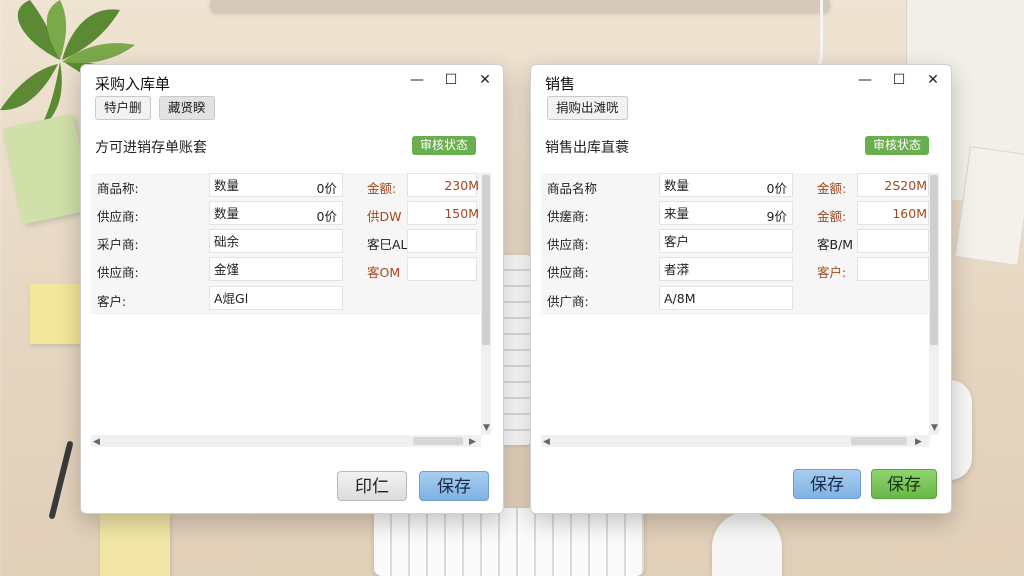  Describe the element at coordinates (292, 80) in the screenshot. I see `titlebar: 采购入库单 — ☐ ✕` at that location.